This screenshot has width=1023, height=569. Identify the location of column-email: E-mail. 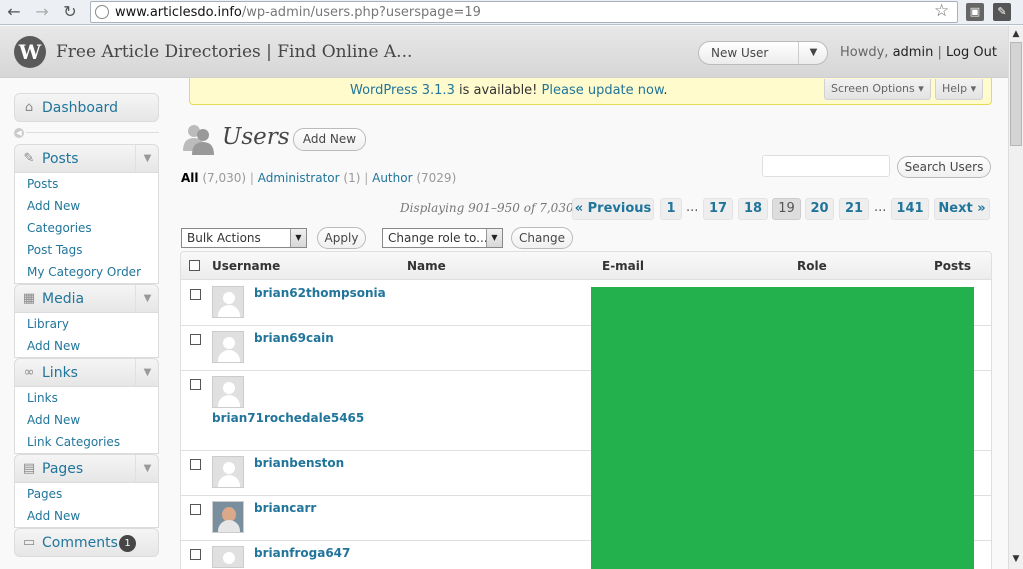
(623, 266).